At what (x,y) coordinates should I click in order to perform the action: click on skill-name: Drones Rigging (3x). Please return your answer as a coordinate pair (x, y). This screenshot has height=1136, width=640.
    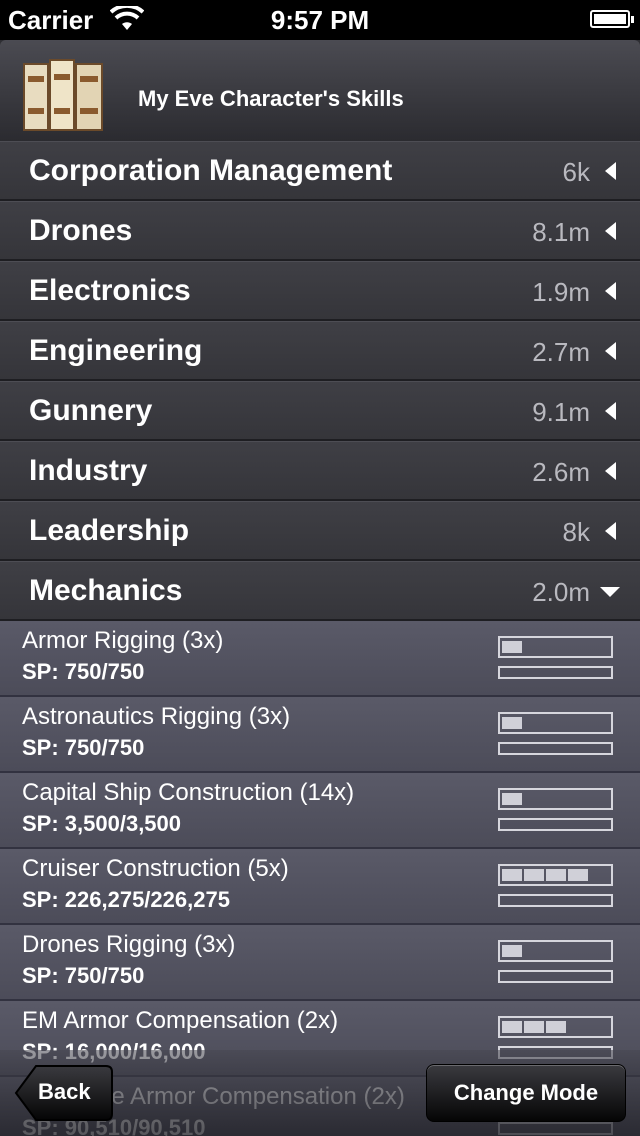
    Looking at the image, I should click on (129, 944).